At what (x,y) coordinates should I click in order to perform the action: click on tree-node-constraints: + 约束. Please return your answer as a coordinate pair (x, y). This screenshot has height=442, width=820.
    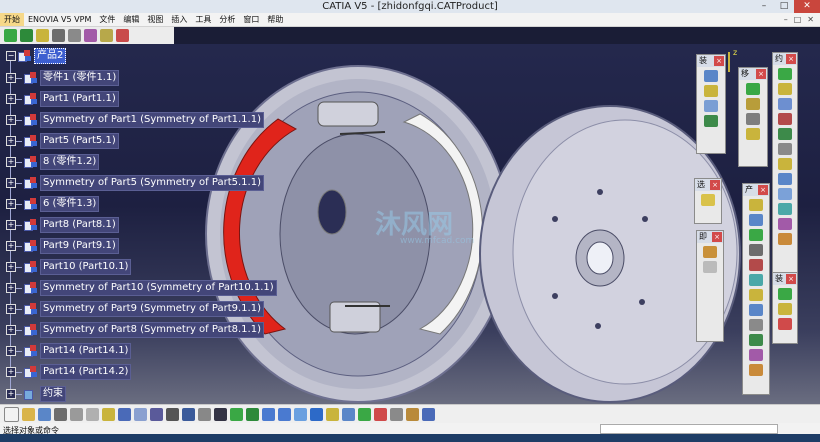
    Looking at the image, I should click on (35, 394).